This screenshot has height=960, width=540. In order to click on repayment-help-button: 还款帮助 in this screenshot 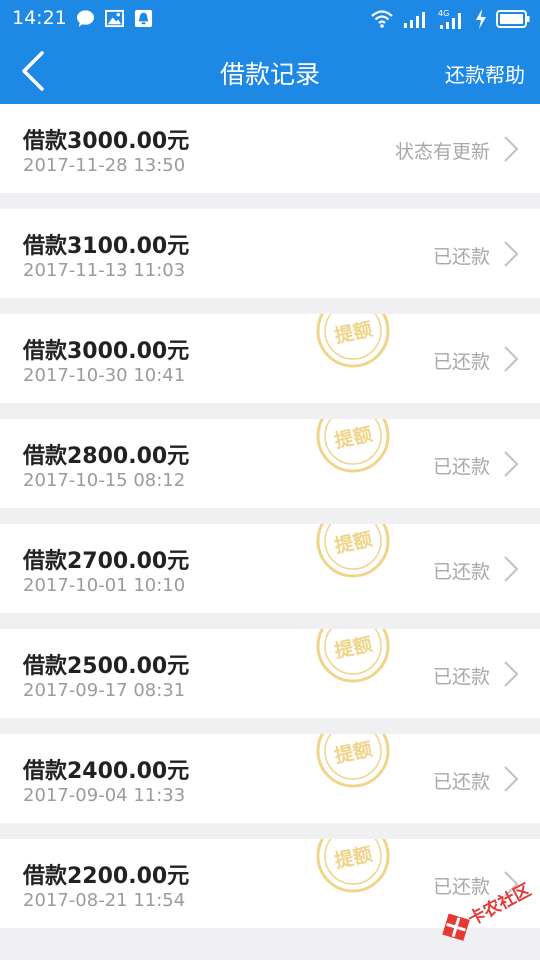, I will do `click(485, 73)`.